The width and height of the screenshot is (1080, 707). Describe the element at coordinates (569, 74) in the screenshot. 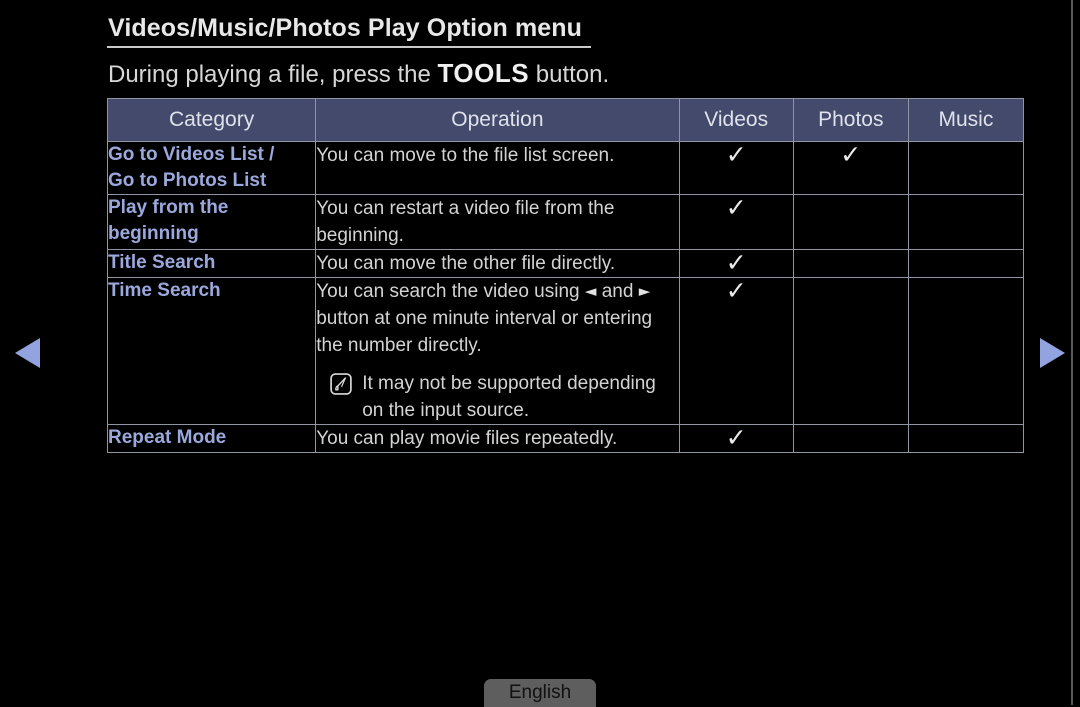

I see `subtitle-text-after: button.` at that location.